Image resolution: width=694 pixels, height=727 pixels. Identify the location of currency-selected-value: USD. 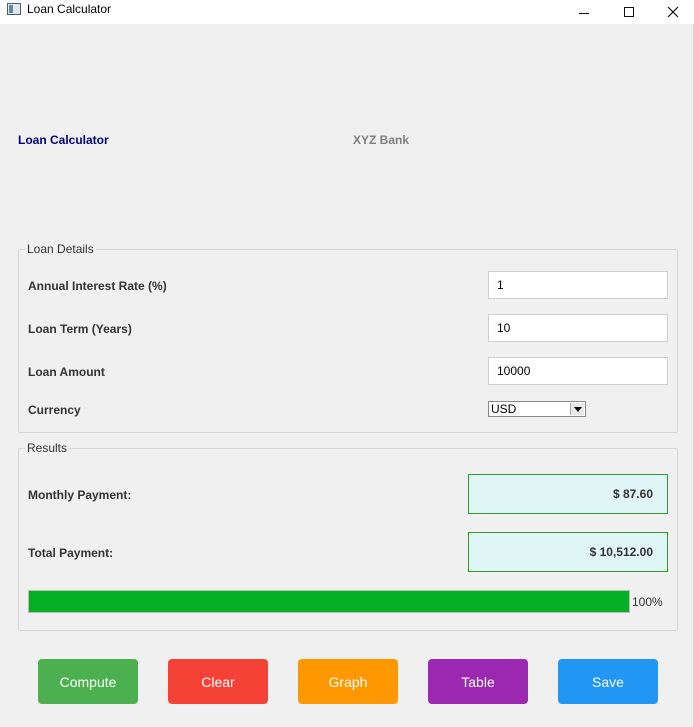
(504, 409).